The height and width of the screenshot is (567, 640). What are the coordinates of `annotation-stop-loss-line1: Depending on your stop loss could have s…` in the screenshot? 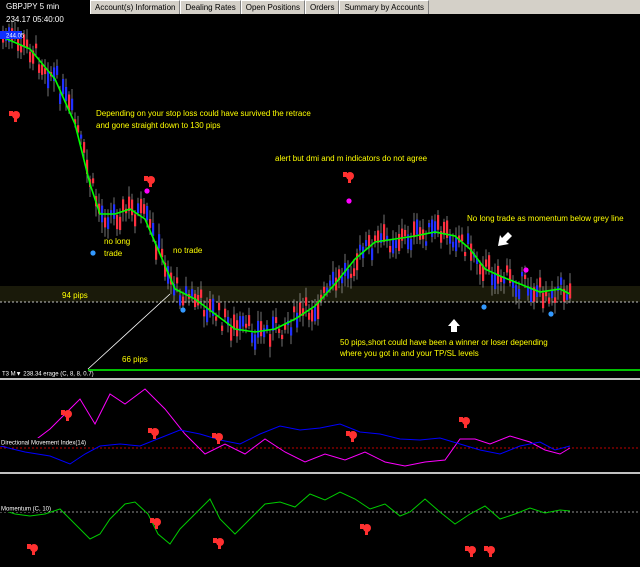 It's located at (203, 113).